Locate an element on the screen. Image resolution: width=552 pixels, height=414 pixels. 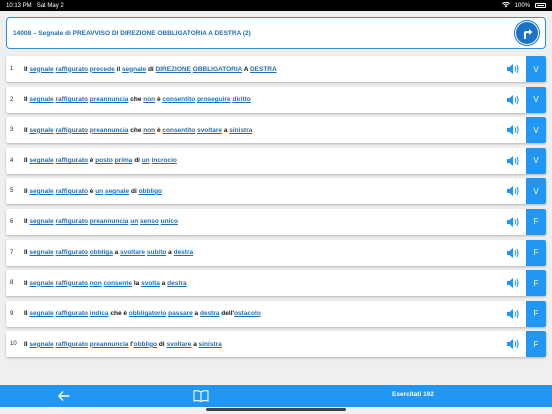
statement-text: dell' is located at coordinates (227, 313).